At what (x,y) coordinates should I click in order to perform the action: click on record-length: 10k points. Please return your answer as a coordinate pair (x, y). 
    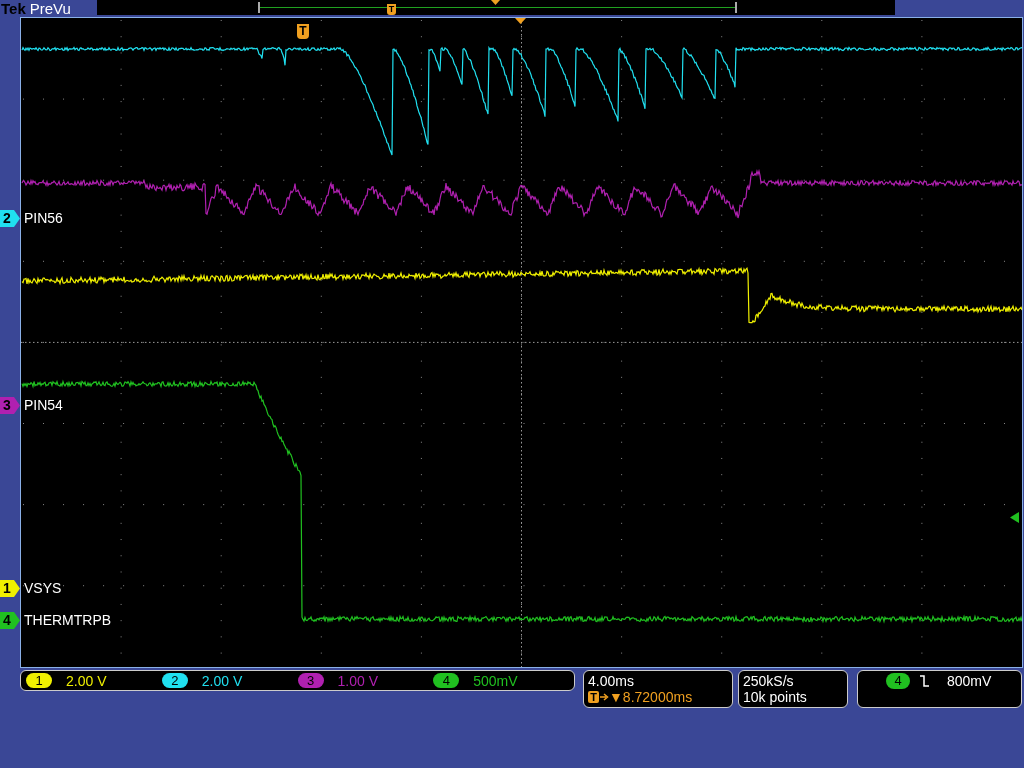
    Looking at the image, I should click on (775, 697).